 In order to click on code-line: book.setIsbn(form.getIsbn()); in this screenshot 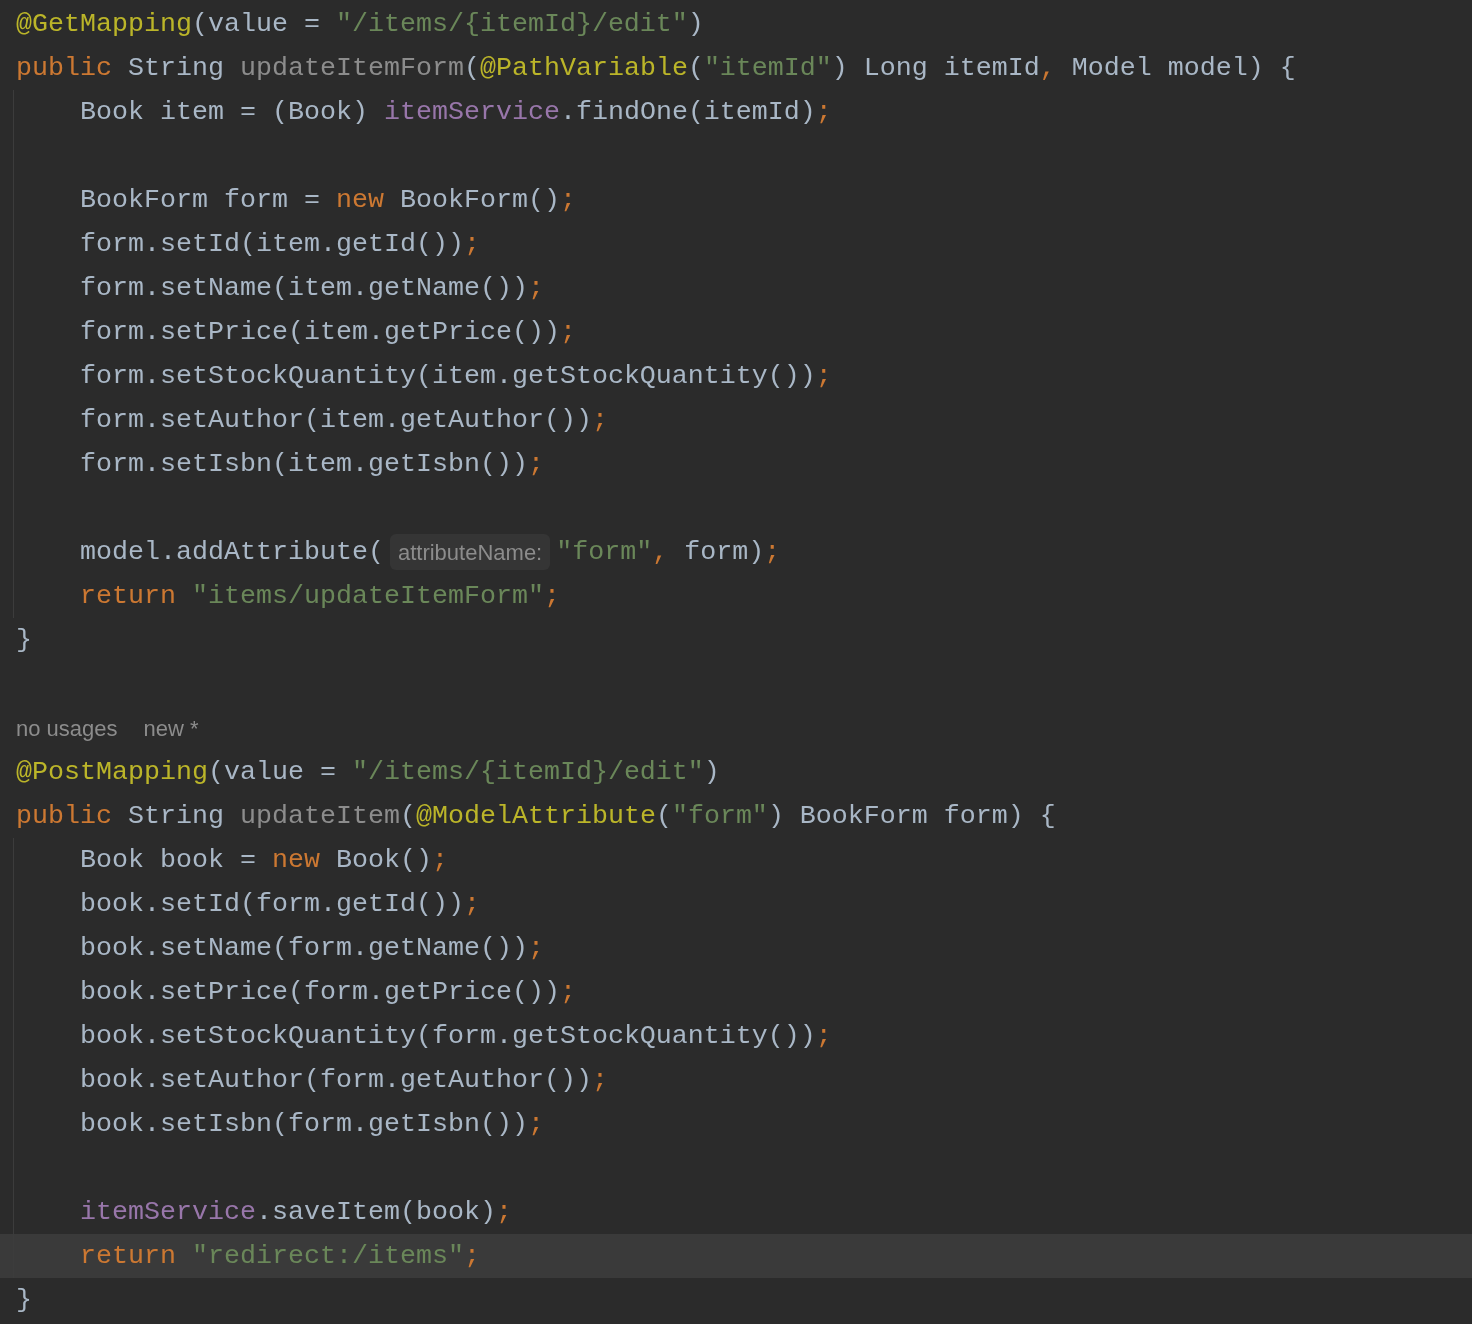, I will do `click(312, 1124)`.